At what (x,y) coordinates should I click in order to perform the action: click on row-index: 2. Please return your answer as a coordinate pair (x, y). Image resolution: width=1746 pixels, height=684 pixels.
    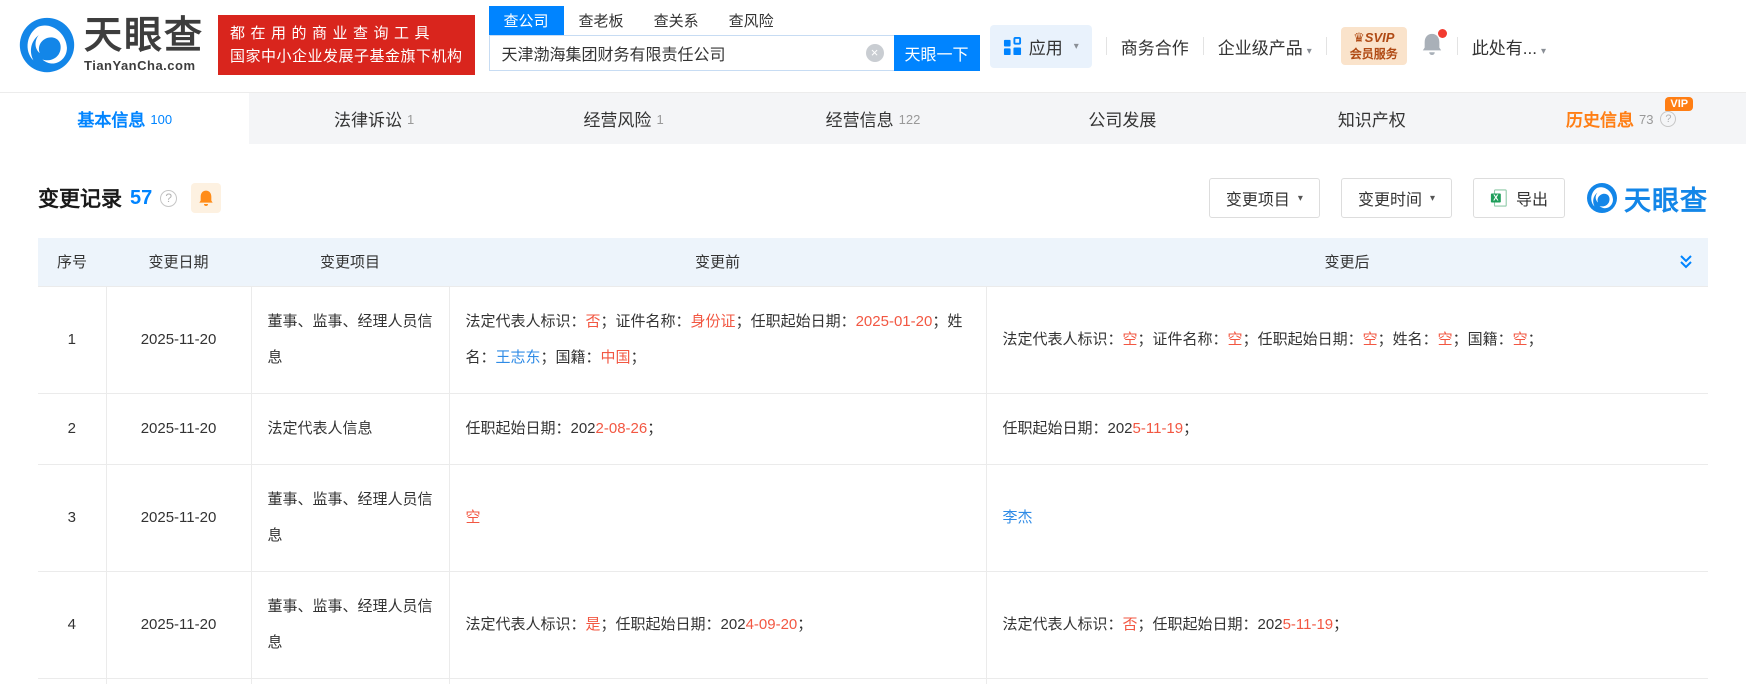
    Looking at the image, I should click on (72, 429).